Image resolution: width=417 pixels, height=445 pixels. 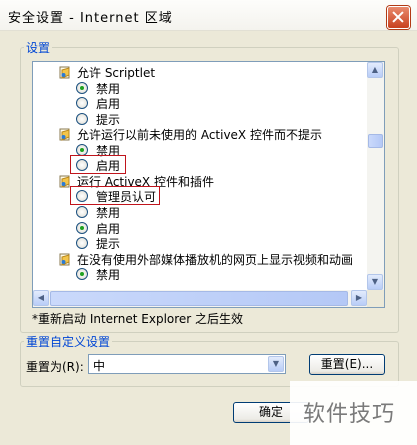 What do you see at coordinates (98, 164) in the screenshot?
I see `highlight-box-enable` at bounding box center [98, 164].